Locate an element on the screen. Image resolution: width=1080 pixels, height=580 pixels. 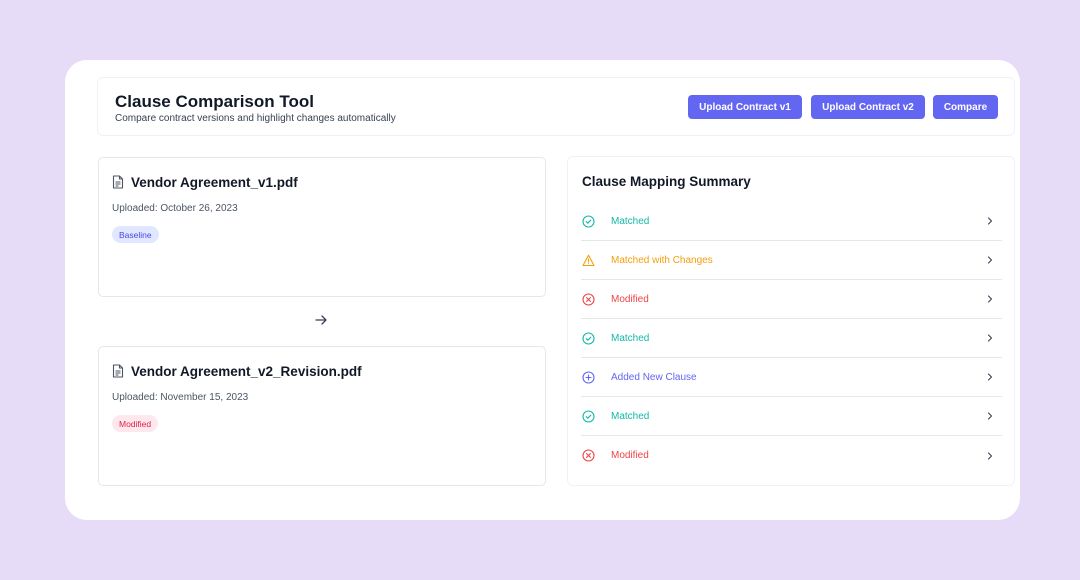
summary-title: Clause Mapping Summary is located at coordinates (666, 181).